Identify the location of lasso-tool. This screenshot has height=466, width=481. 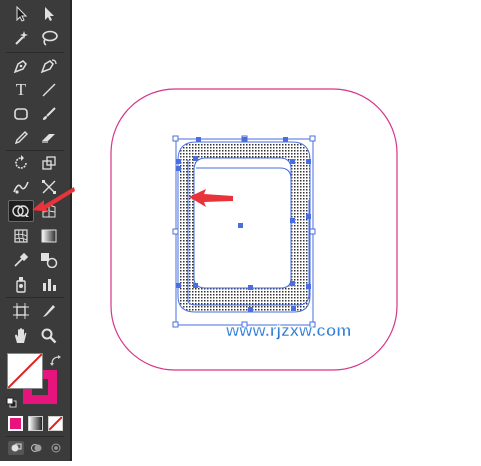
(49, 38).